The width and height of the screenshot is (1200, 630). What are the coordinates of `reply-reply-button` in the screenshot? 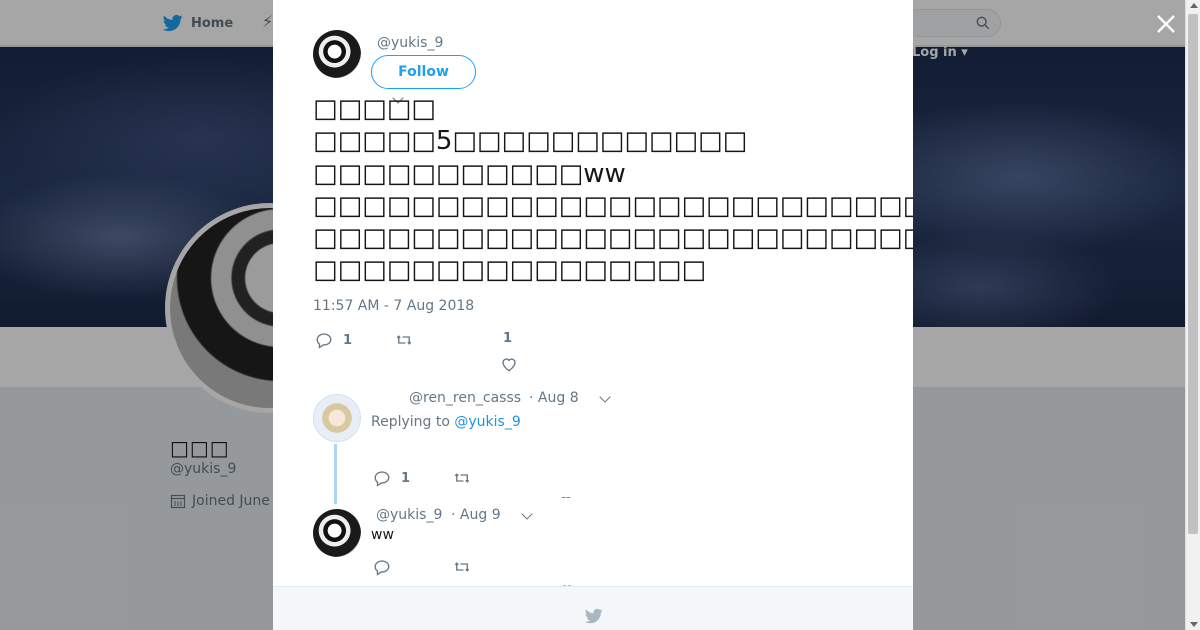 It's located at (382, 567).